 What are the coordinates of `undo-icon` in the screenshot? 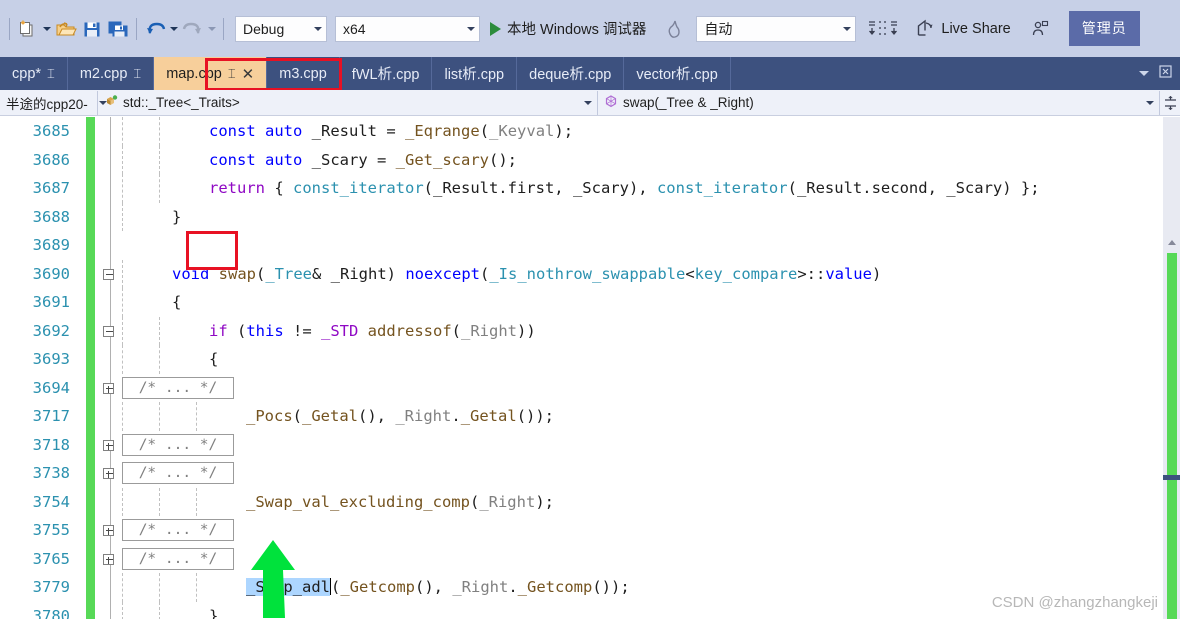 It's located at (155, 29).